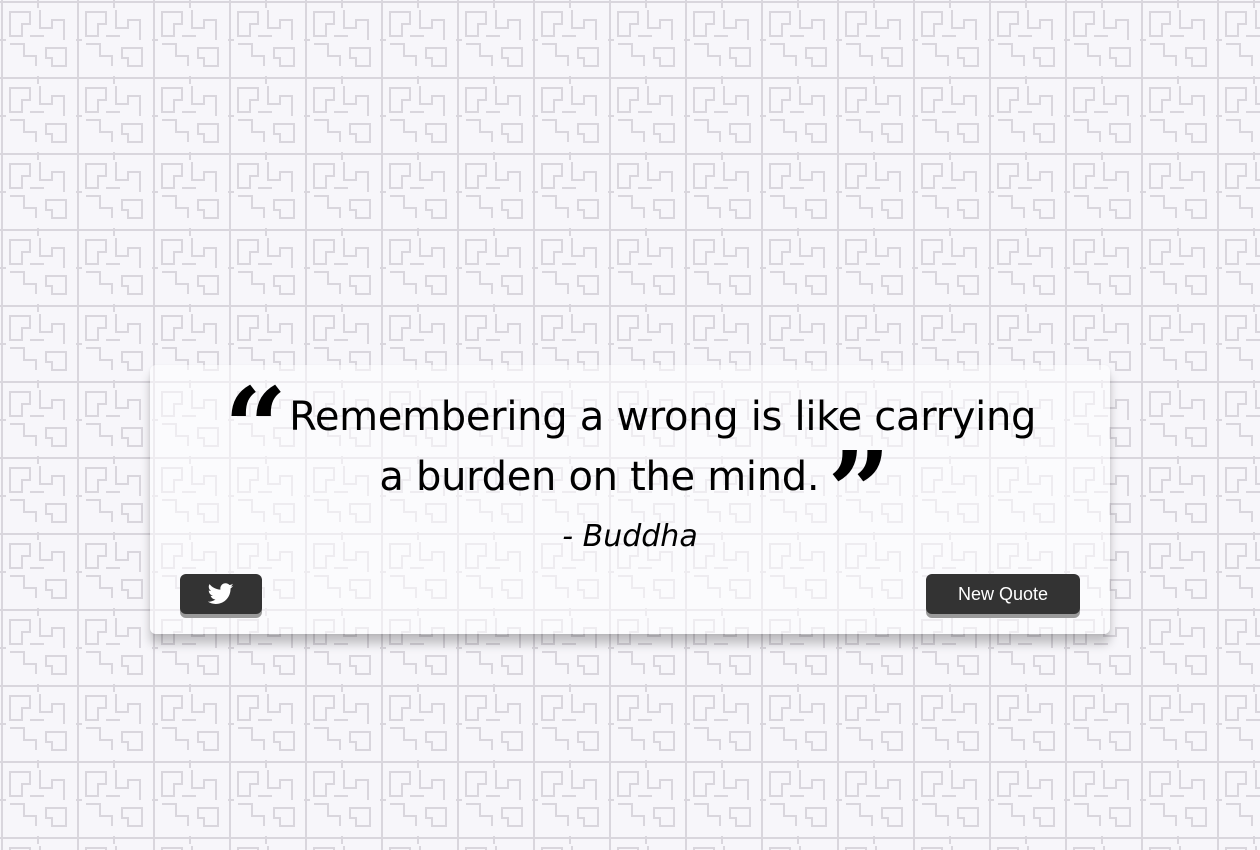 Image resolution: width=1260 pixels, height=850 pixels. I want to click on tweet-button, so click(221, 594).